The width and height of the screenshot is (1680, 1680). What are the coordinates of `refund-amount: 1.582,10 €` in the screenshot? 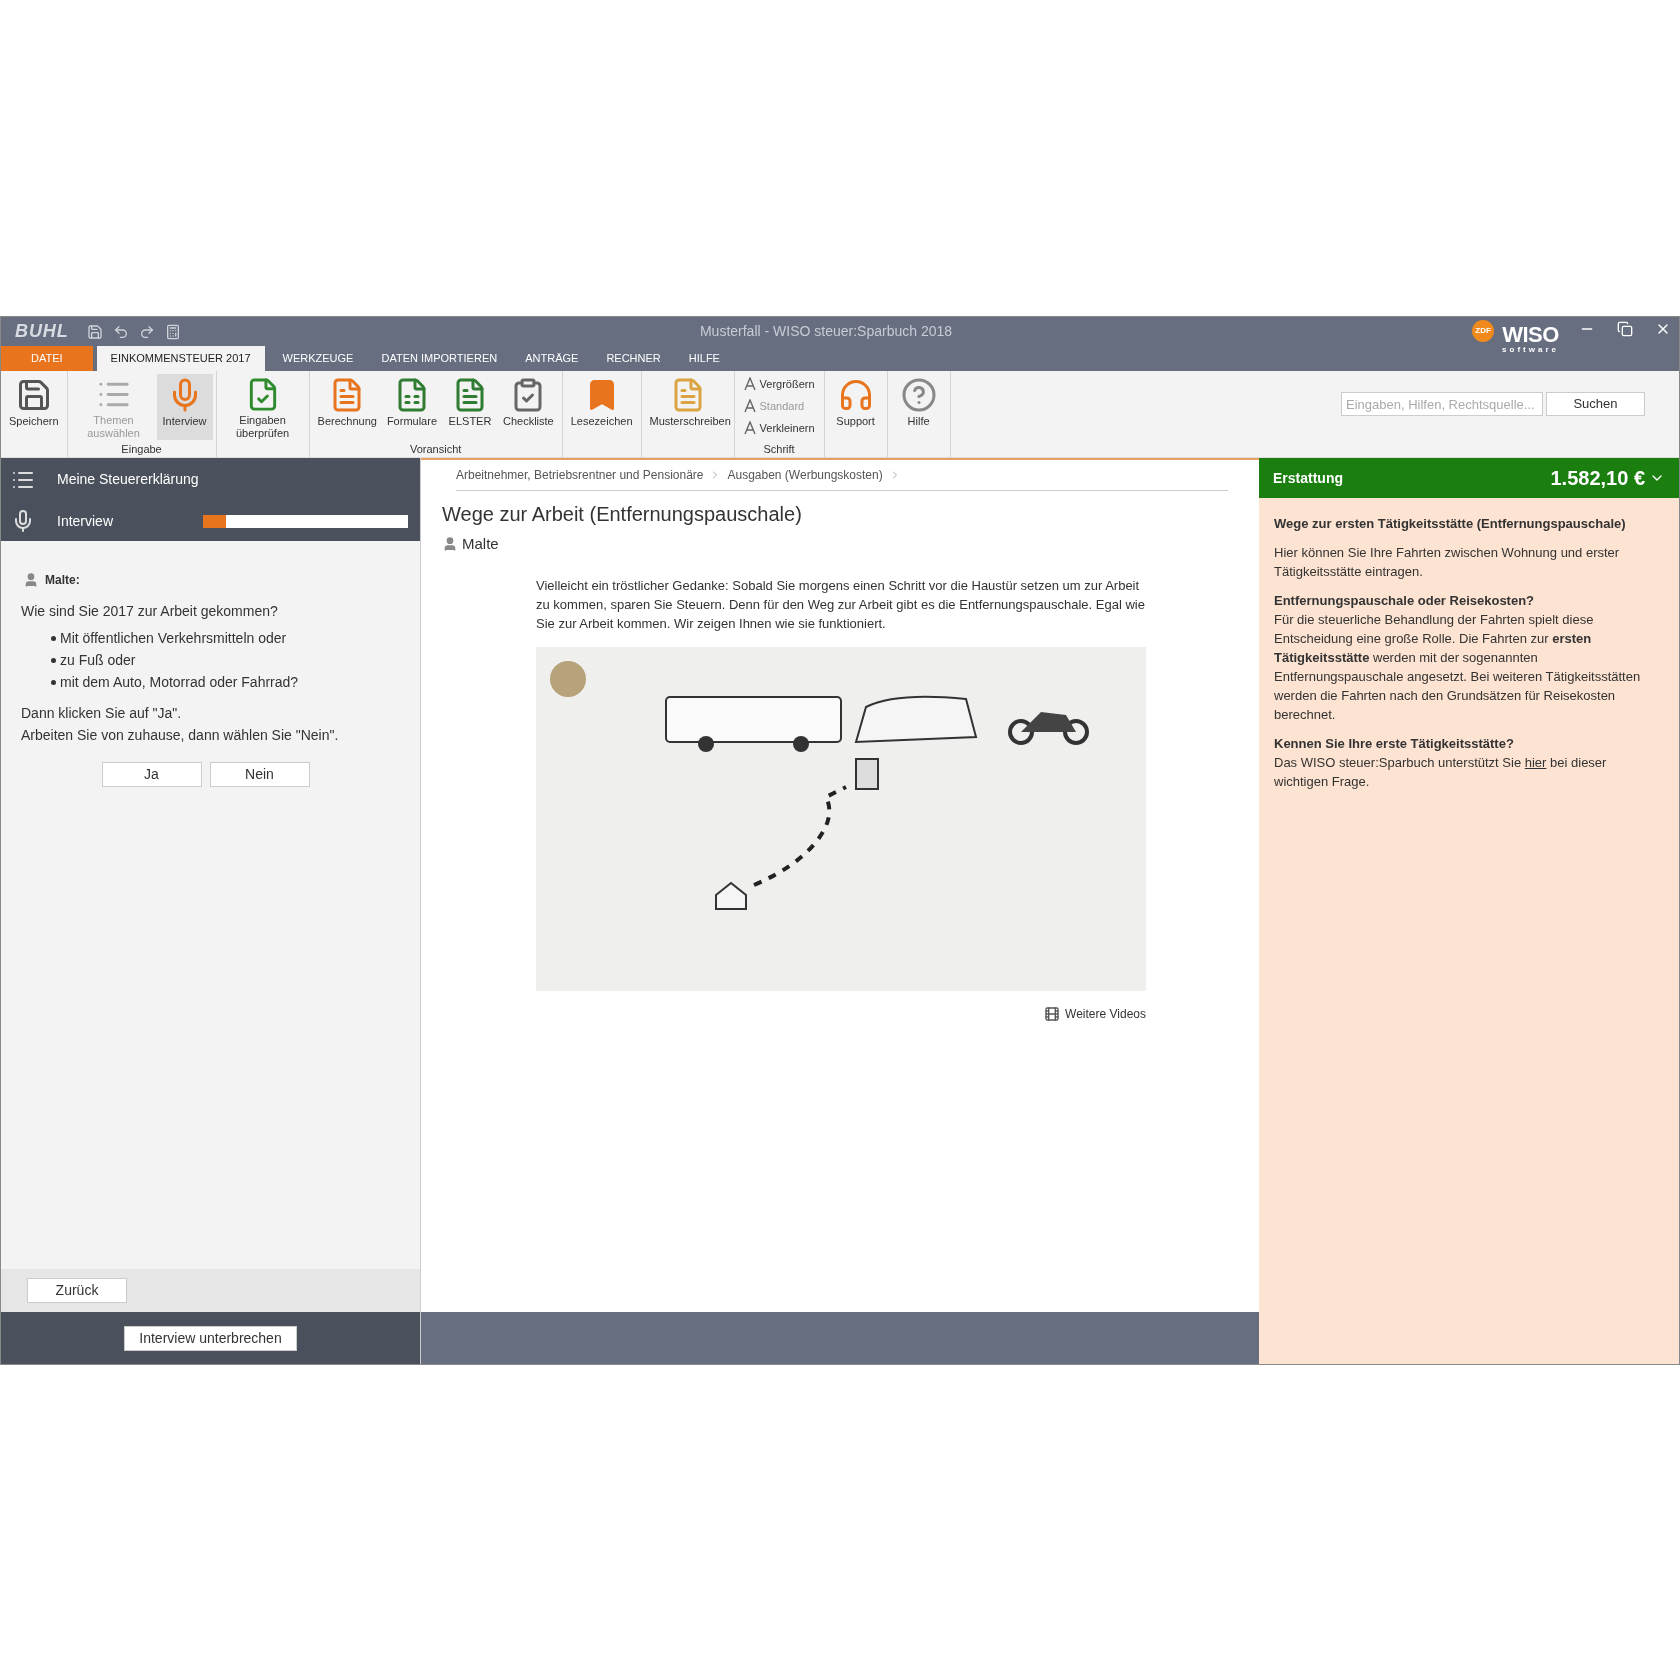 It's located at (1597, 478).